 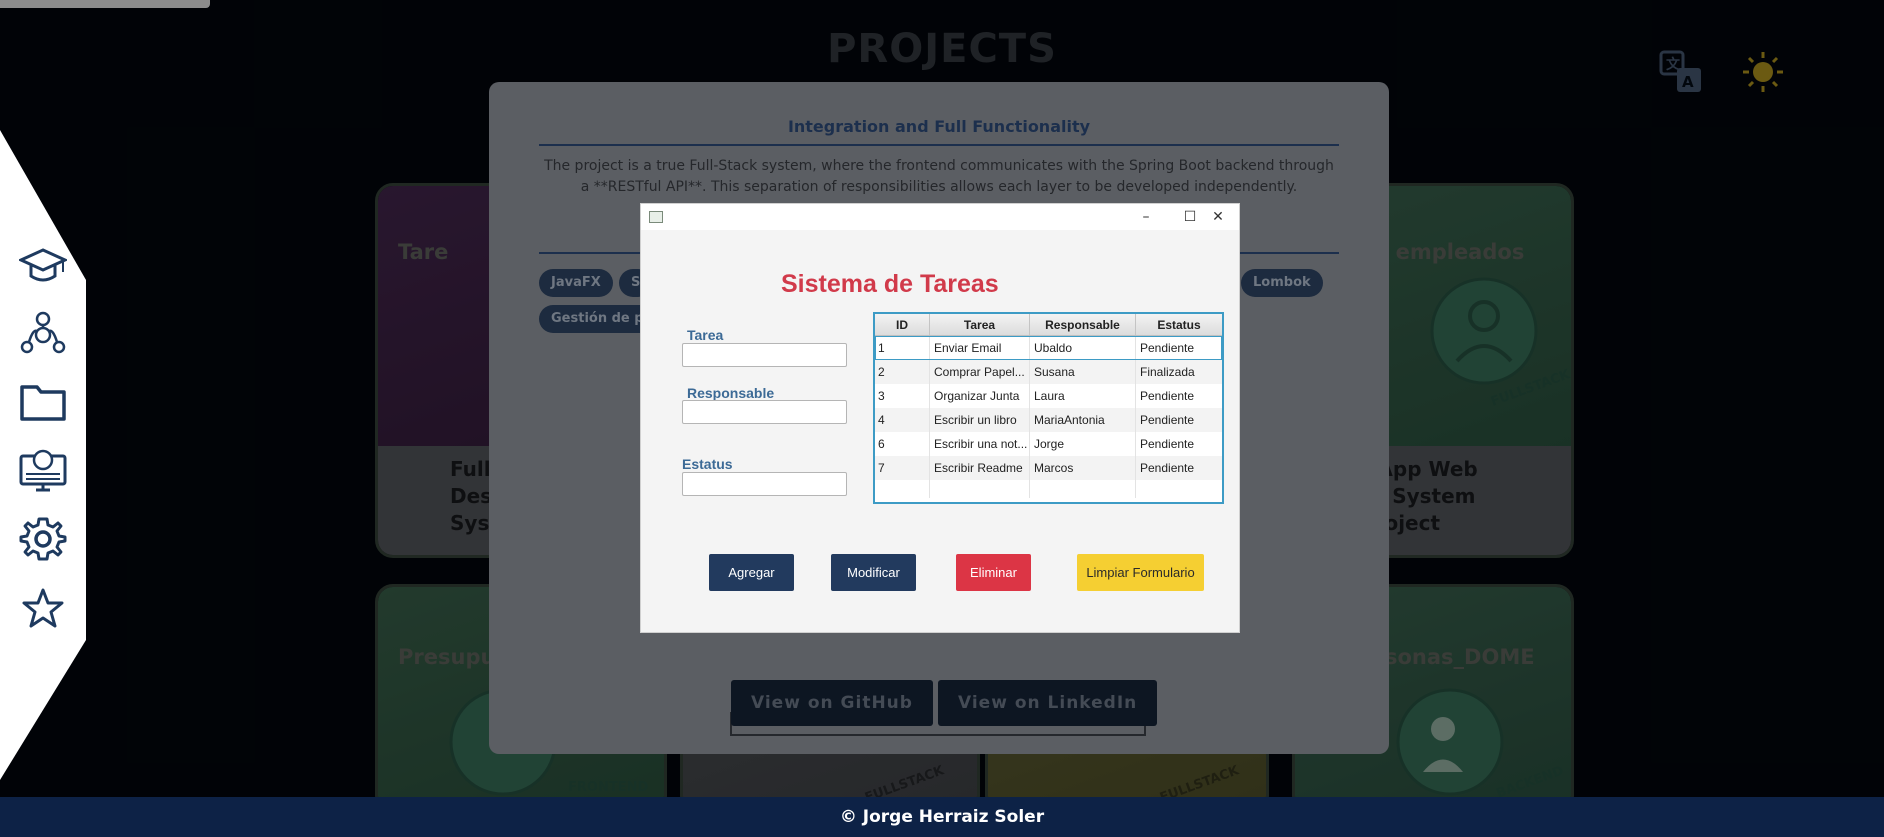 I want to click on translate-icon: 文 A, so click(x=1681, y=72).